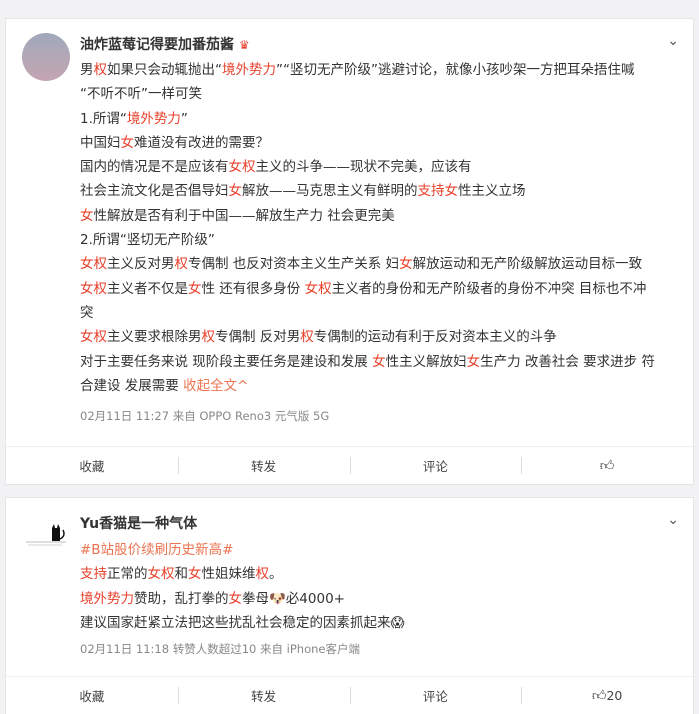  Describe the element at coordinates (363, 167) in the screenshot. I see `text-segment: 主义的斗争——现状不完美，应该有` at that location.